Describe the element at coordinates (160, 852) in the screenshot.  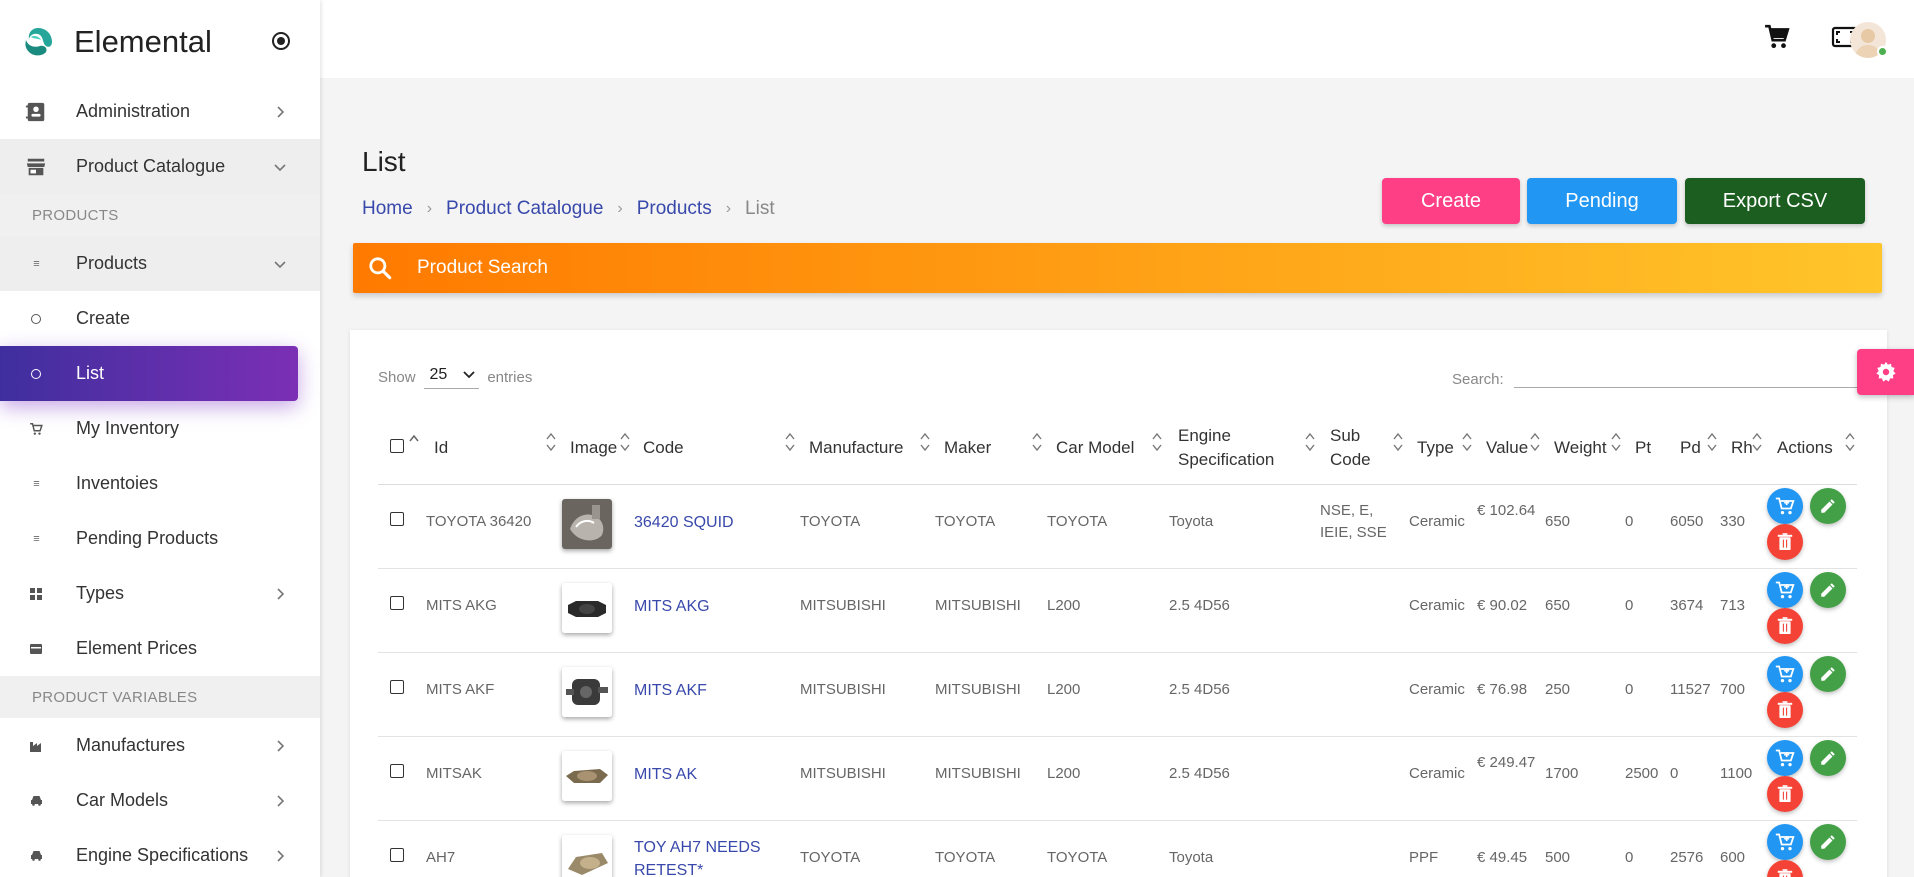
I see `sidebar-item-engine-specifications: Engine Specifications` at that location.